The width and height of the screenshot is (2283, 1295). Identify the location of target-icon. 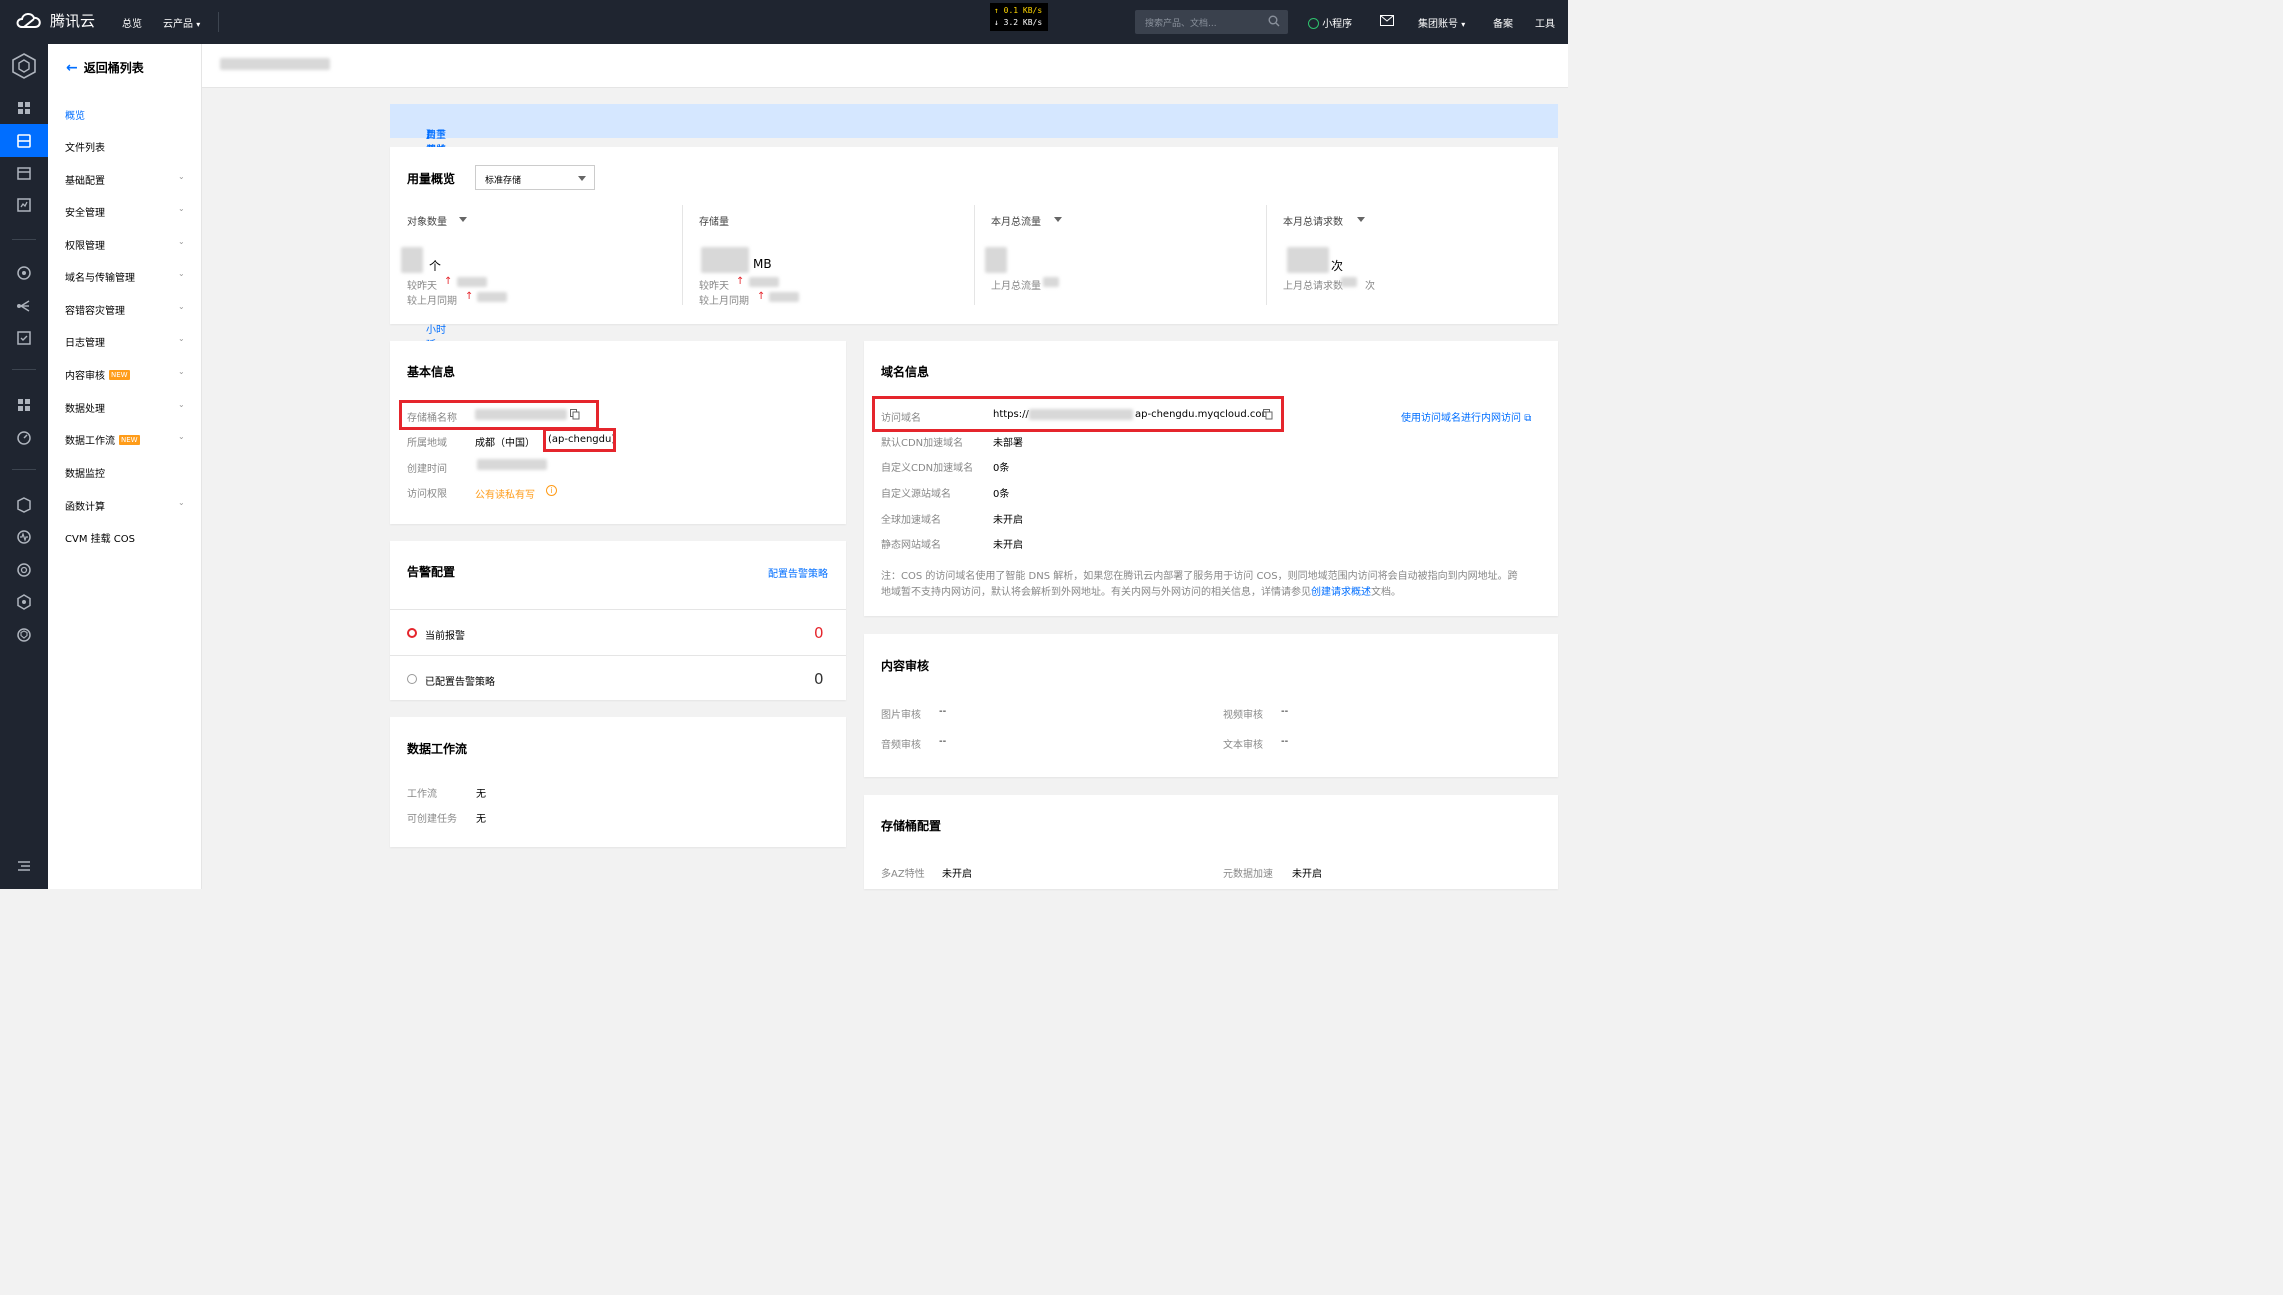
(24, 570).